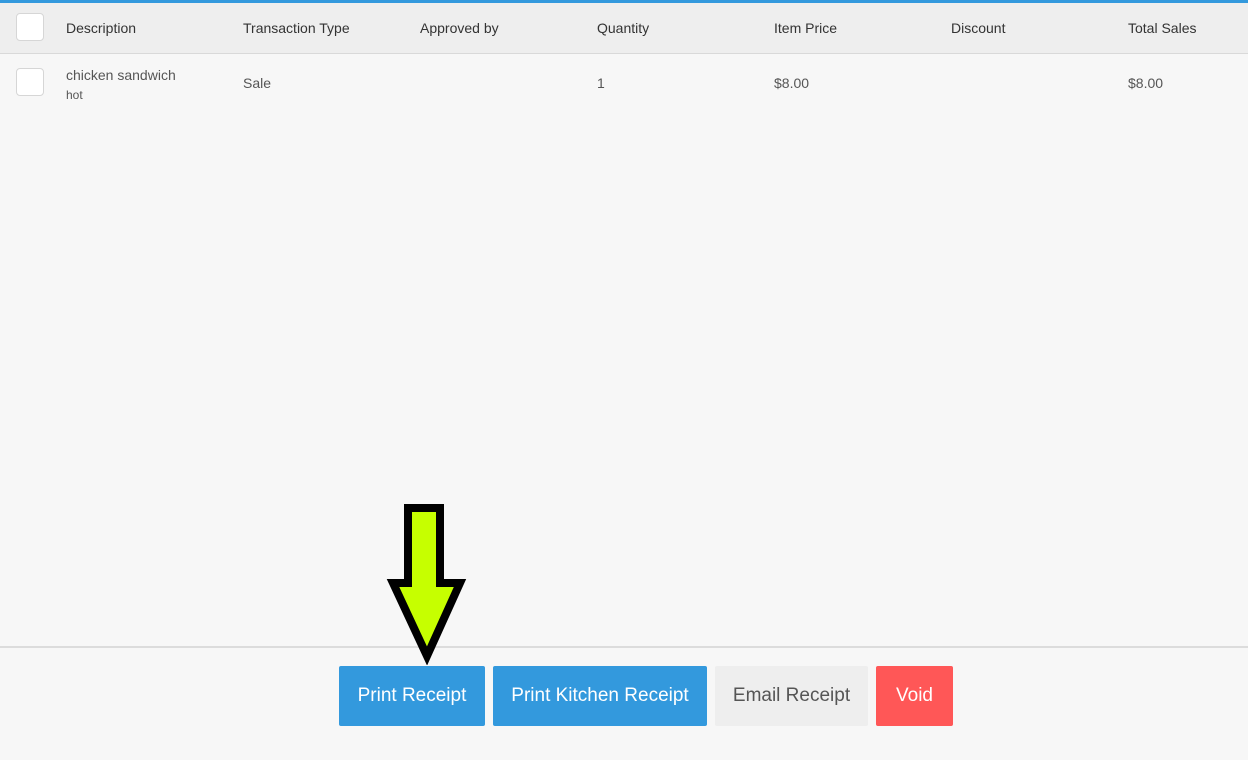 The height and width of the screenshot is (760, 1248). What do you see at coordinates (914, 696) in the screenshot?
I see `void-button: Void` at bounding box center [914, 696].